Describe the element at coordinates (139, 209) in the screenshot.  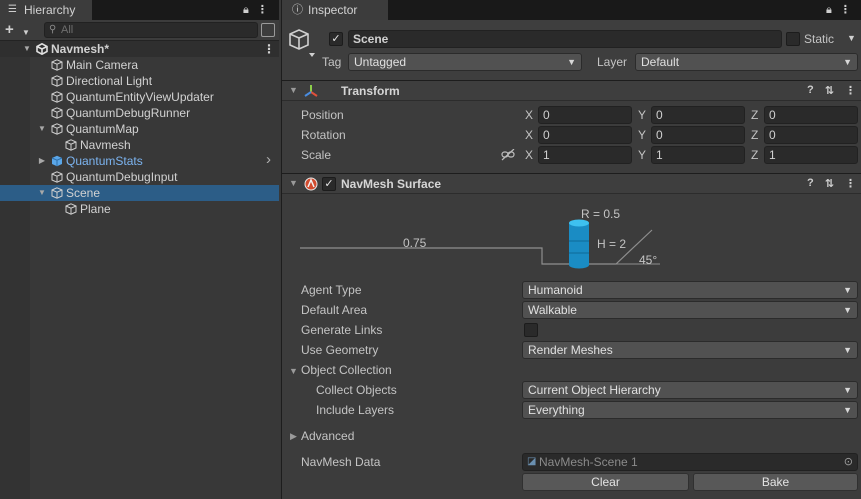
I see `hierarchy-item: Plane` at that location.